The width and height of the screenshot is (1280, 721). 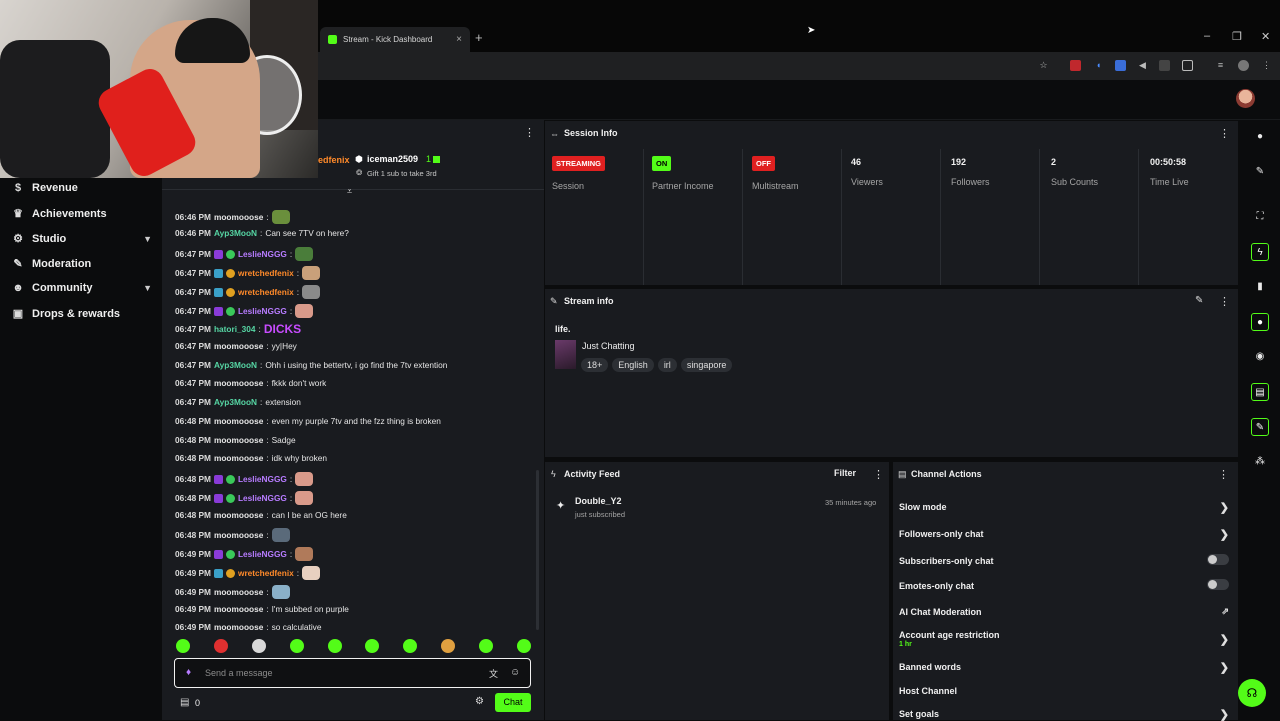 I want to click on help-button: ☊, so click(x=1252, y=693).